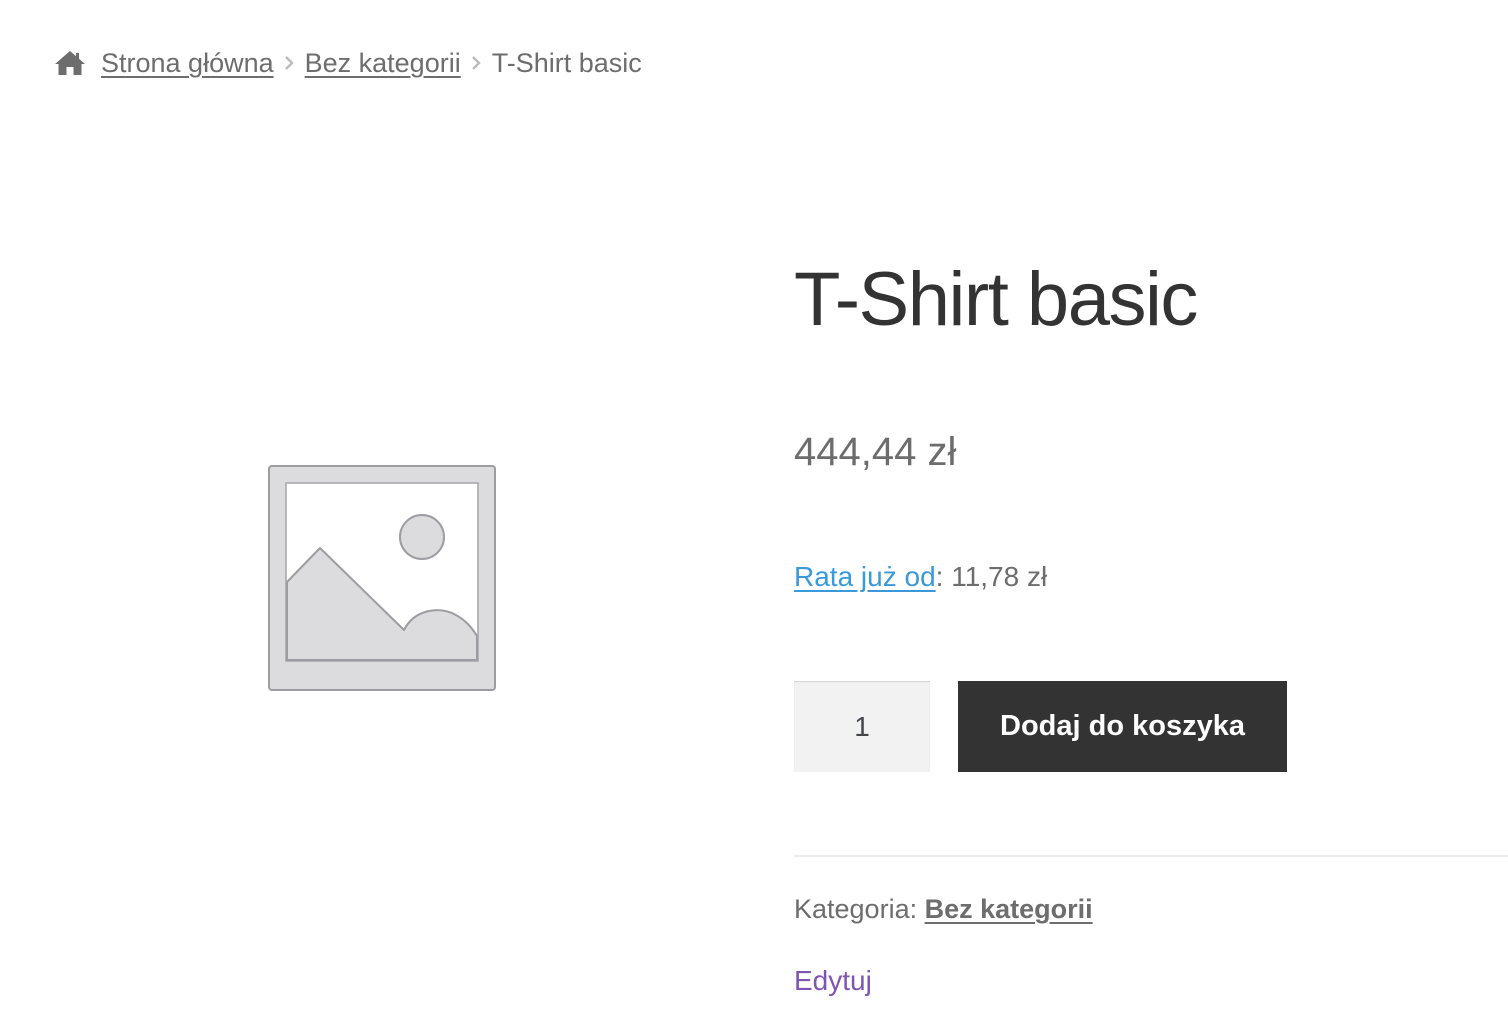  I want to click on category-link: Bez kategorii, so click(1009, 909).